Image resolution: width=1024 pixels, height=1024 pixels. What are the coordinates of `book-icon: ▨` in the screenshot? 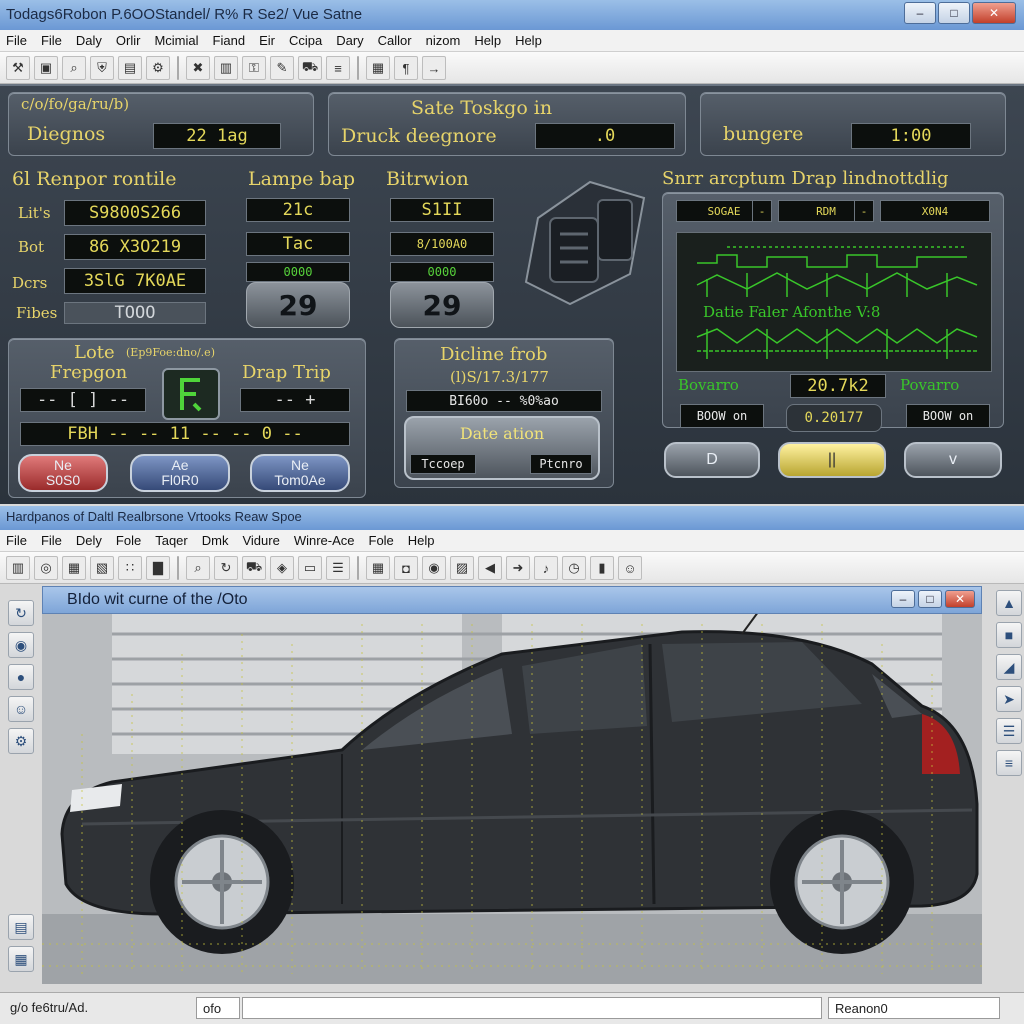 It's located at (462, 568).